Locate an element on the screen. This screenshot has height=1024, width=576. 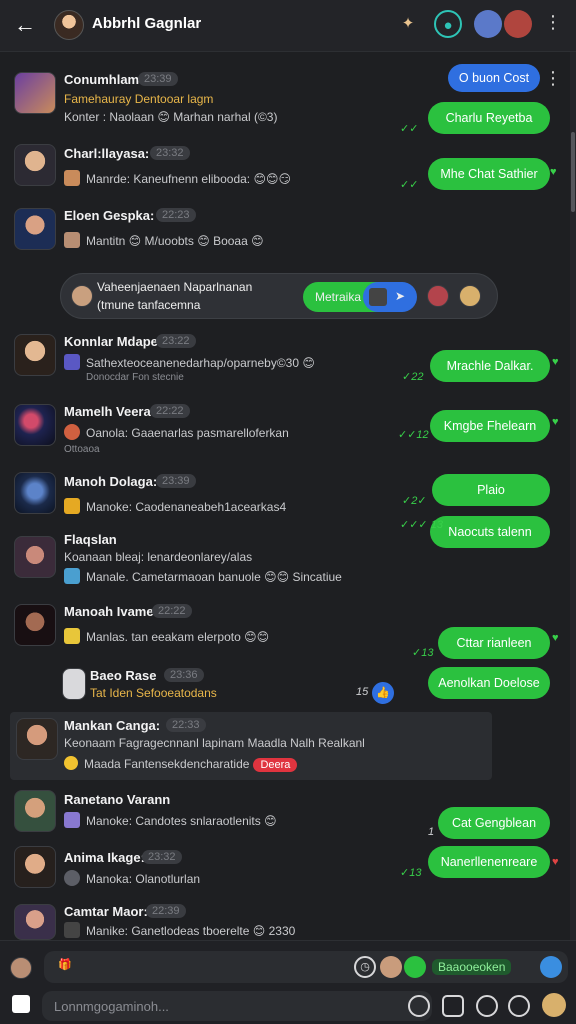
sender-name: Manoah Ivame: is located at coordinates (111, 611).